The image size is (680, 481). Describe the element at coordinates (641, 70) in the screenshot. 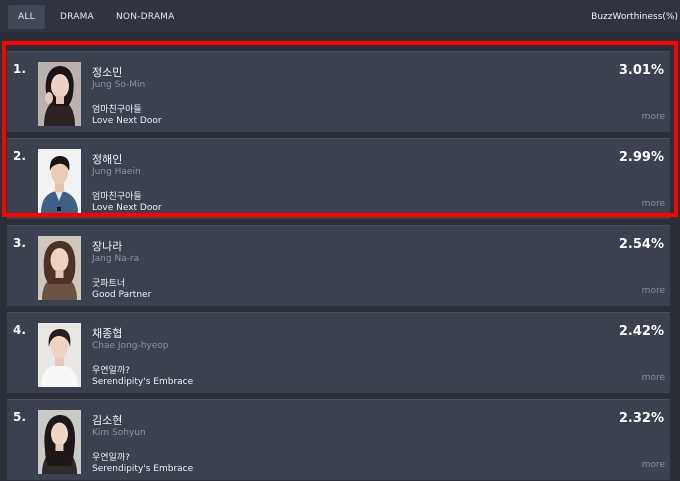

I see `buzz-percentage: 3.01%` at that location.